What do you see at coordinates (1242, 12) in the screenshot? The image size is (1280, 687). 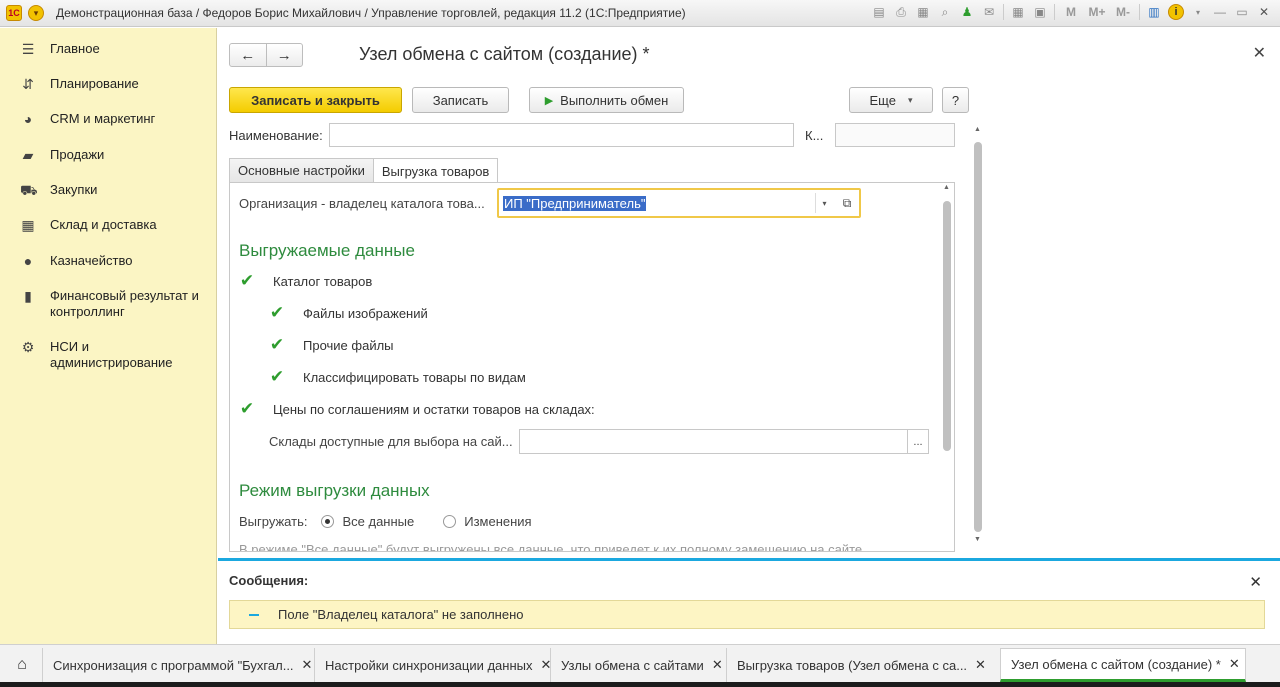 I see `maximize-icon: ▭` at bounding box center [1242, 12].